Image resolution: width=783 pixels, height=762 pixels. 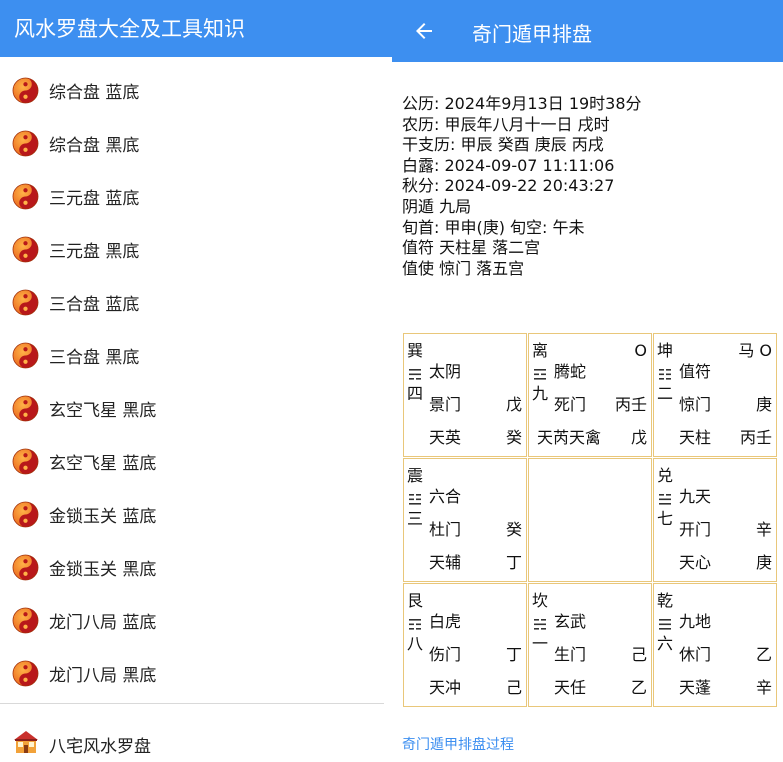 What do you see at coordinates (763, 529) in the screenshot?
I see `palace-door-stem: 辛` at bounding box center [763, 529].